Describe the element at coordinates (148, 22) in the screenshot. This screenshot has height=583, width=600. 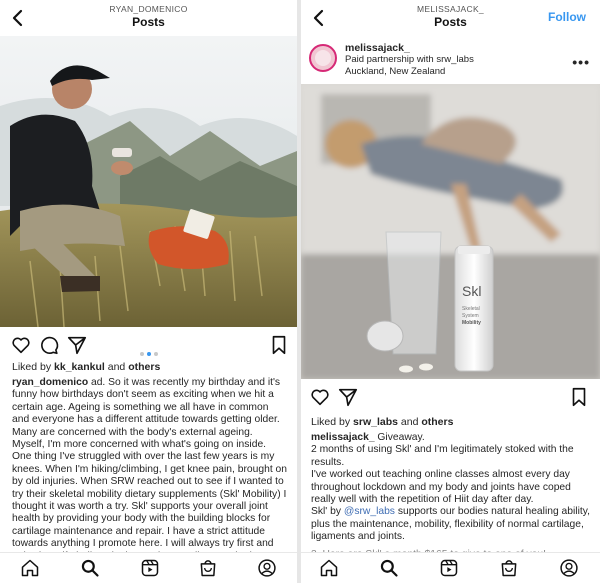
I see `page-title: Posts` at that location.